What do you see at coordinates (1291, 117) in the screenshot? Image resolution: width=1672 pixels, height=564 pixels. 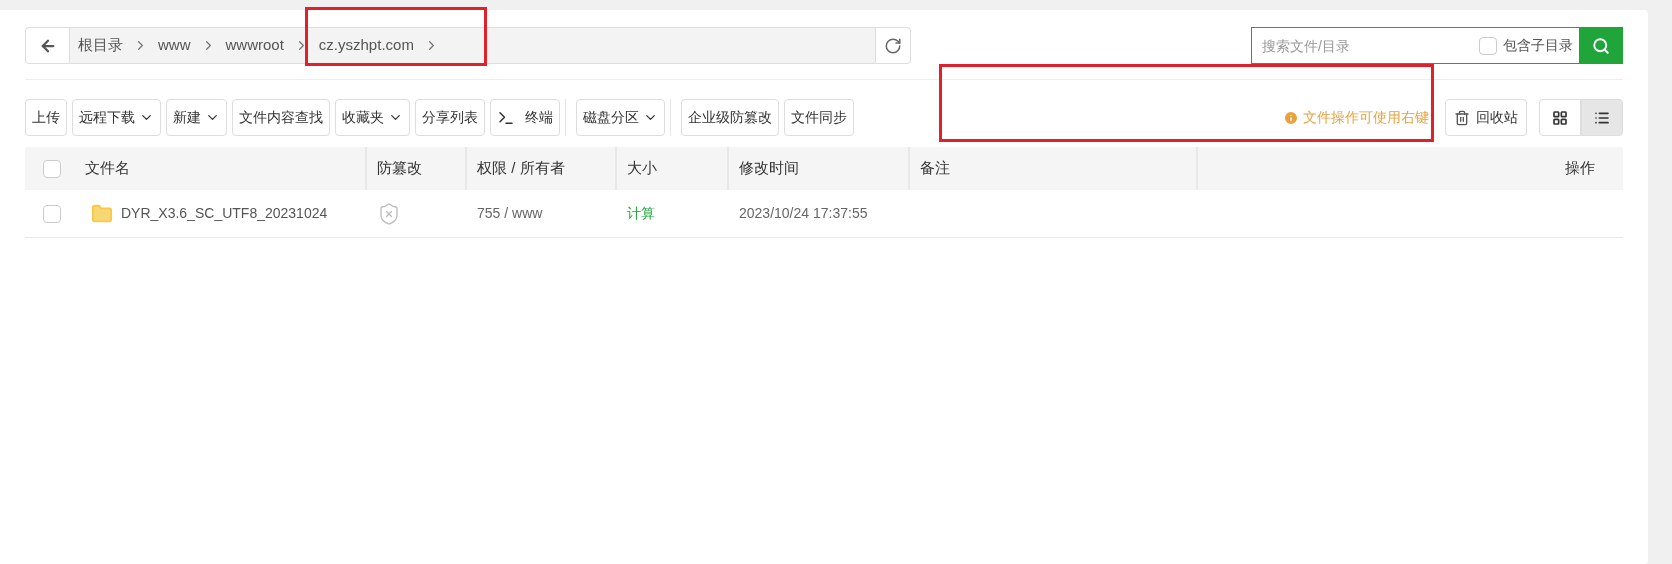 I see `info-icon` at bounding box center [1291, 117].